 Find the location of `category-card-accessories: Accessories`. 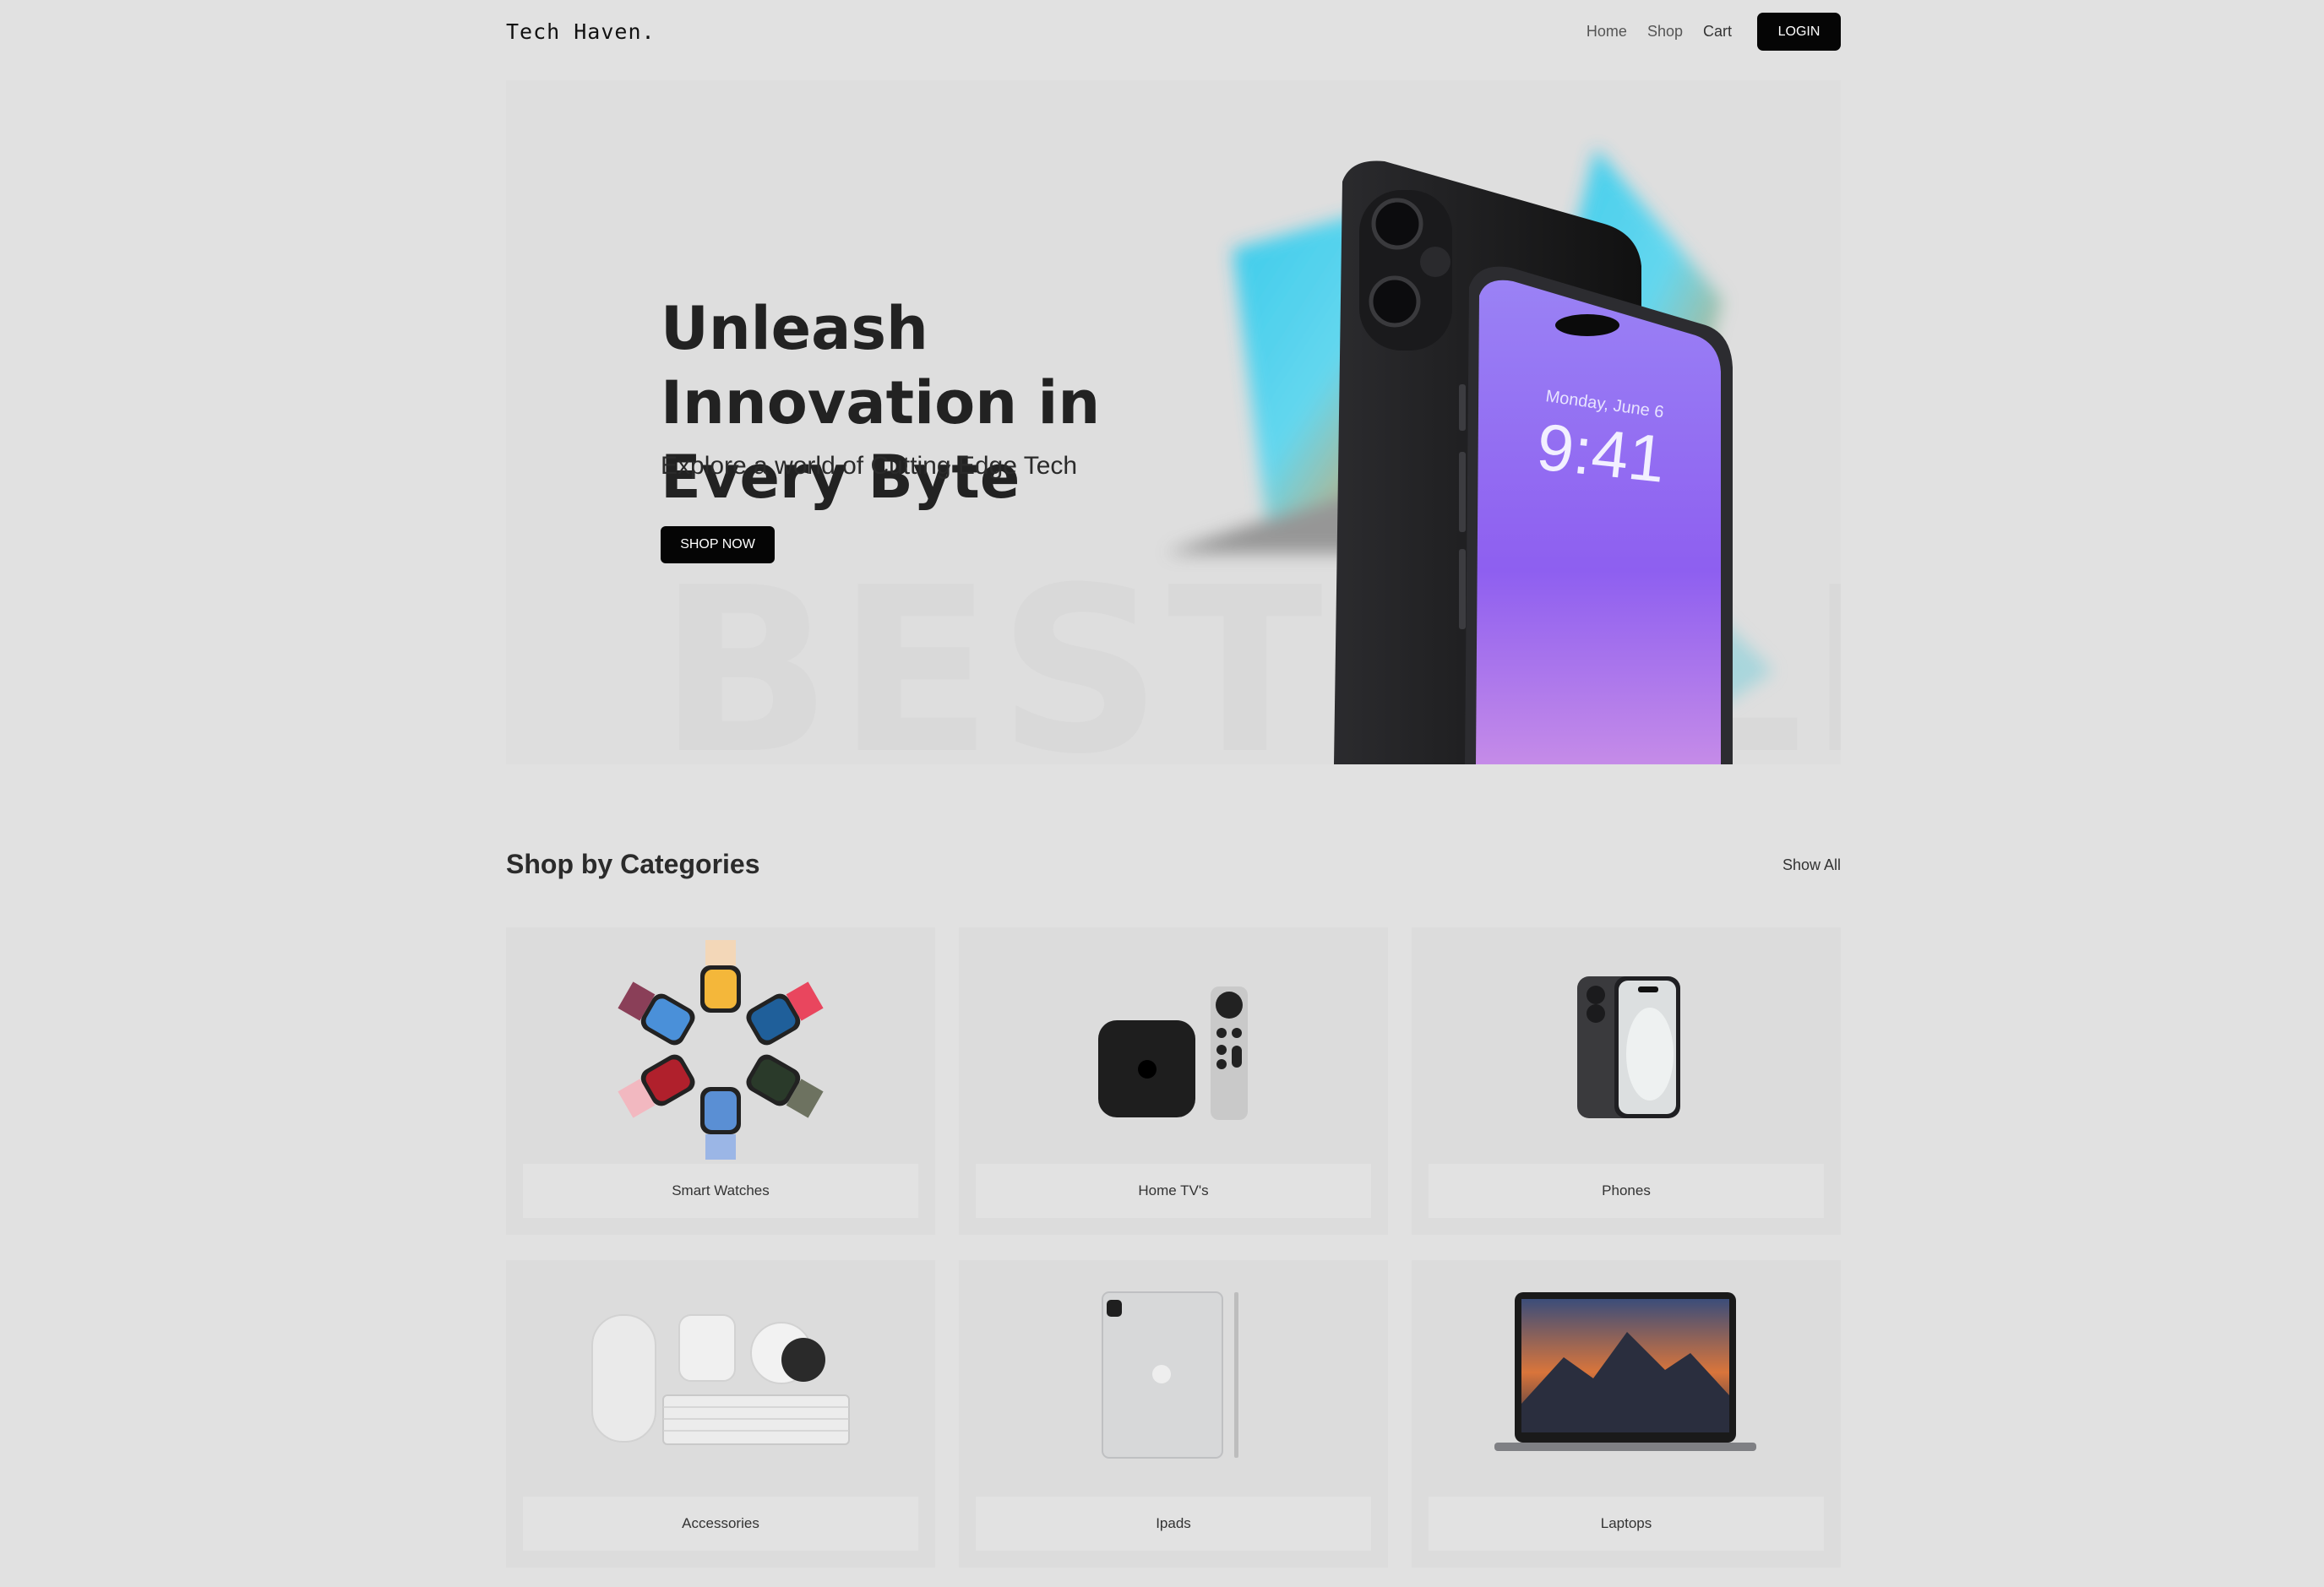

category-card-accessories: Accessories is located at coordinates (720, 1414).